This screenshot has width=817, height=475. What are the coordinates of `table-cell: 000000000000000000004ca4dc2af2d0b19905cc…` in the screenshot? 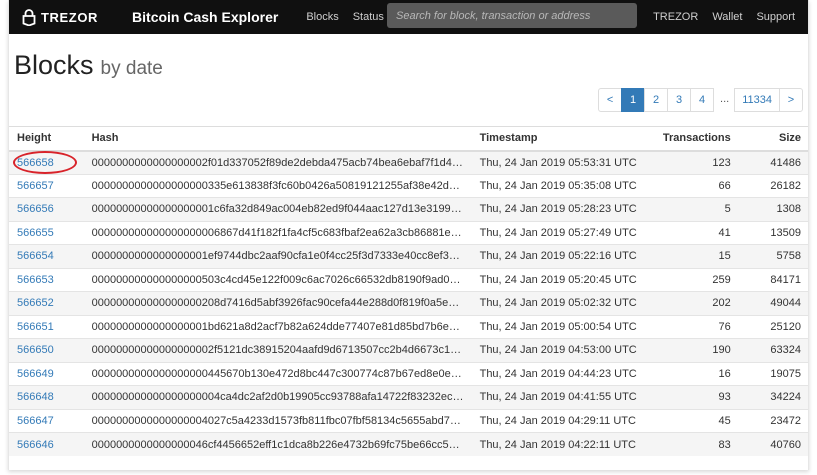 It's located at (277, 397).